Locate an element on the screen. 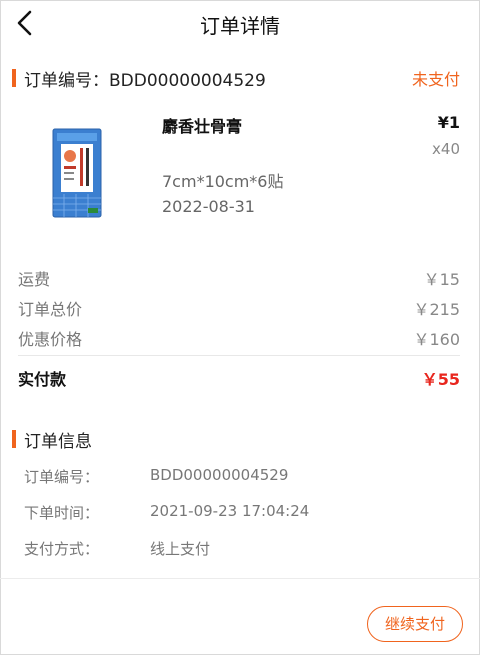  order-info-header: 订单信息 is located at coordinates (240, 439).